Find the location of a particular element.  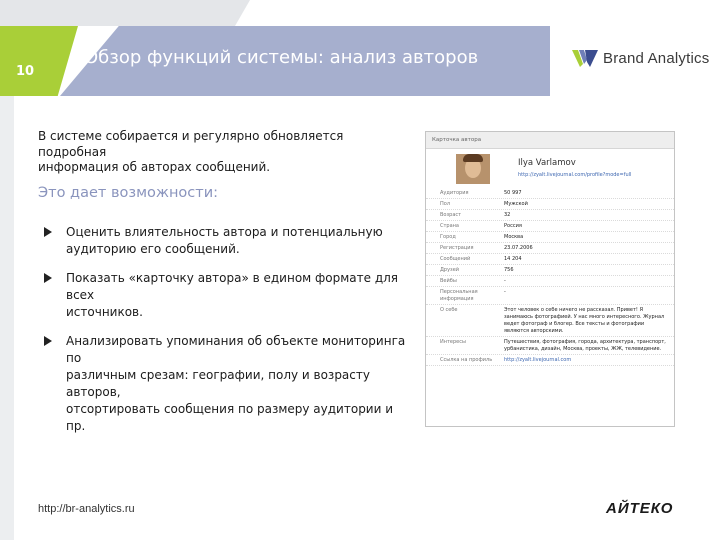

attribute-label: Город is located at coordinates (448, 237).